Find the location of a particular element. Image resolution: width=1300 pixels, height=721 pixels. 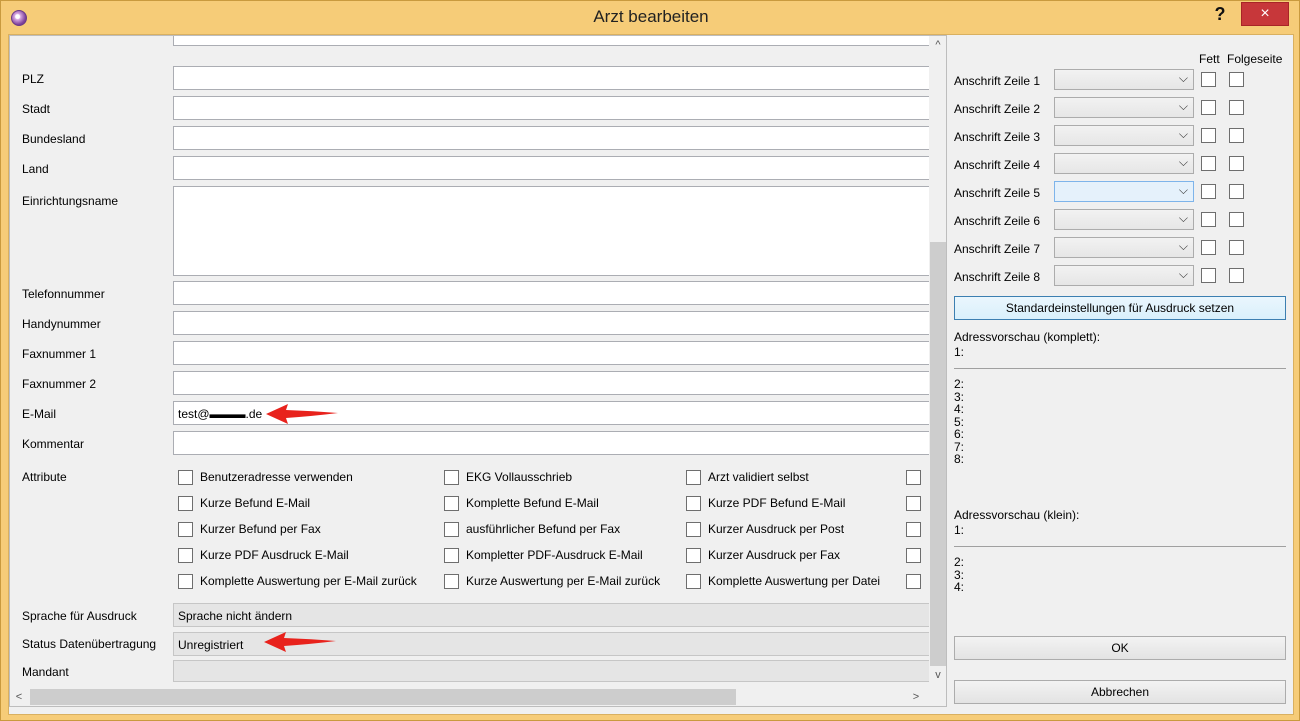

attr-checkbox: Kurzer Ausdruck per Fax is located at coordinates (763, 555).